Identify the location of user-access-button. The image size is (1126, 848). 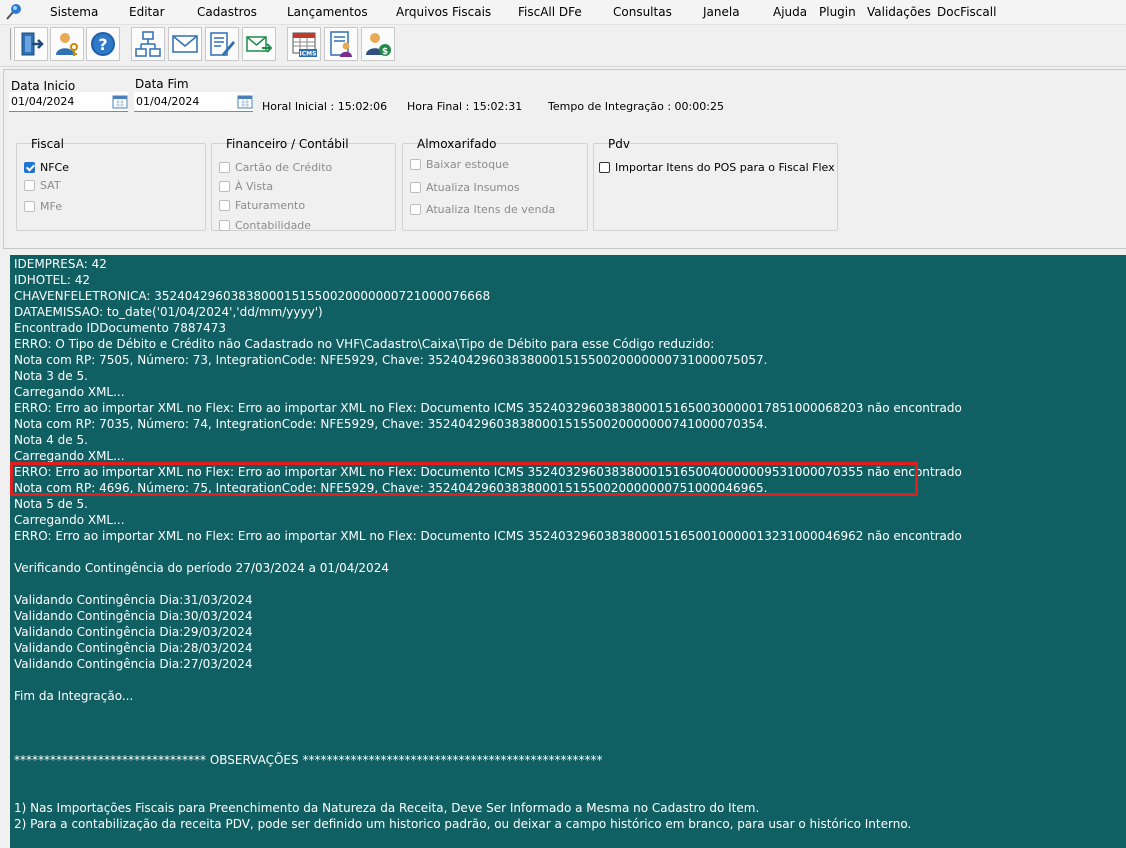
(67, 44).